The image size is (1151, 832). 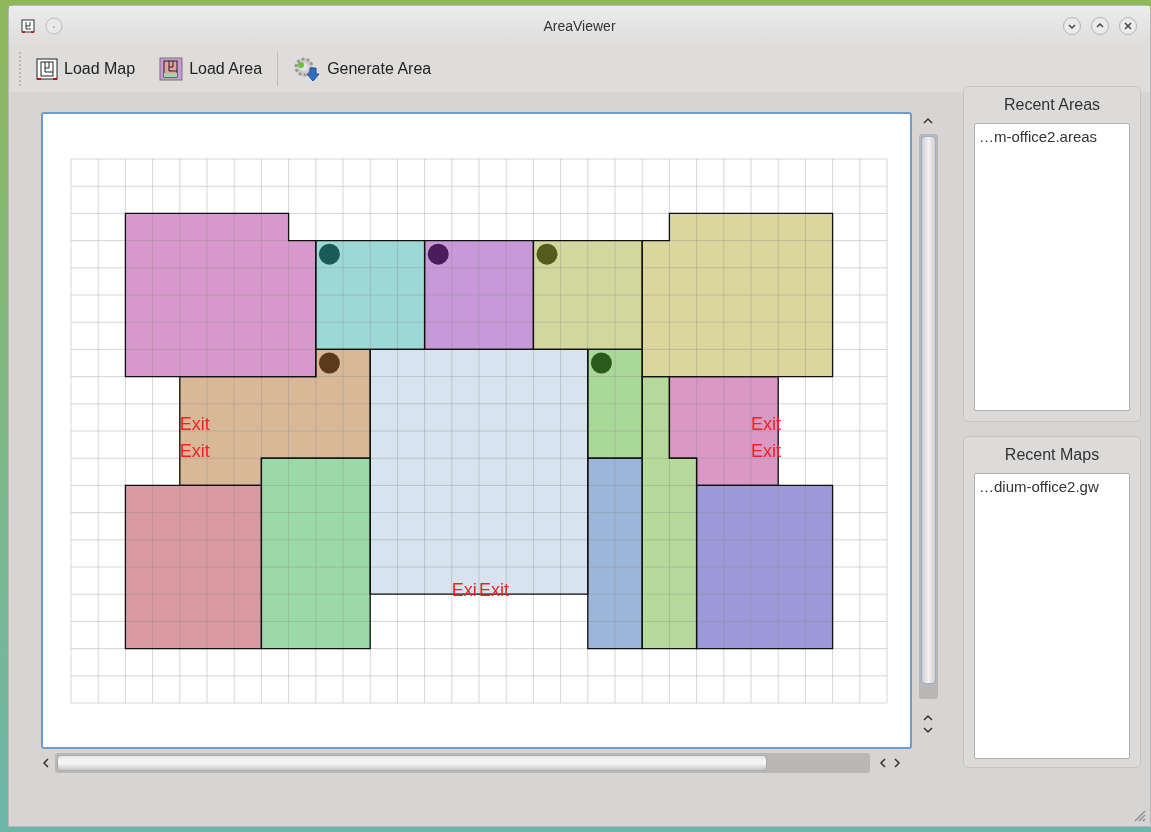 What do you see at coordinates (579, 26) in the screenshot?
I see `window-title: AreaViewer` at bounding box center [579, 26].